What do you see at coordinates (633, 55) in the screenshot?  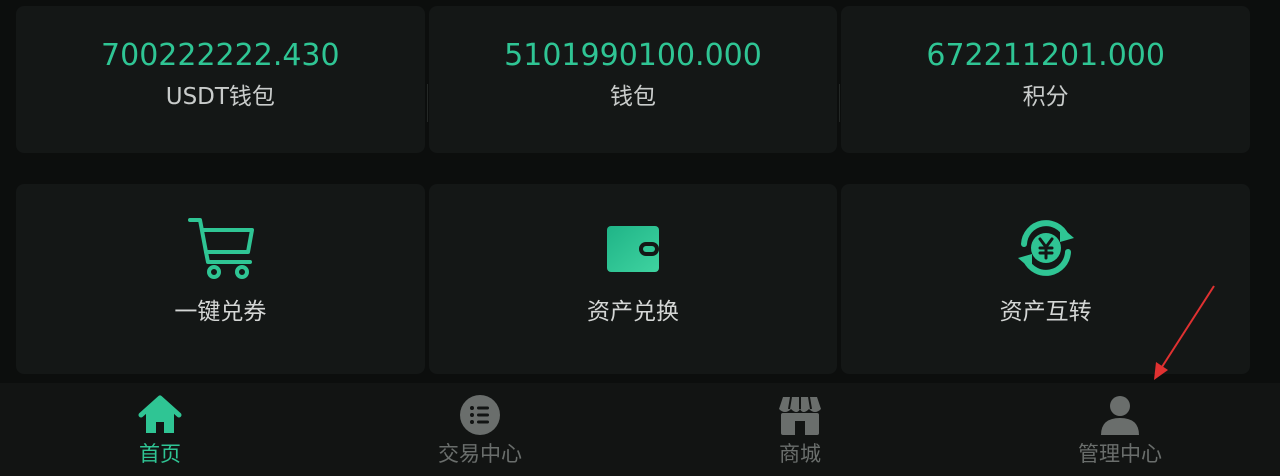 I see `balance-value: 5101990100.000` at bounding box center [633, 55].